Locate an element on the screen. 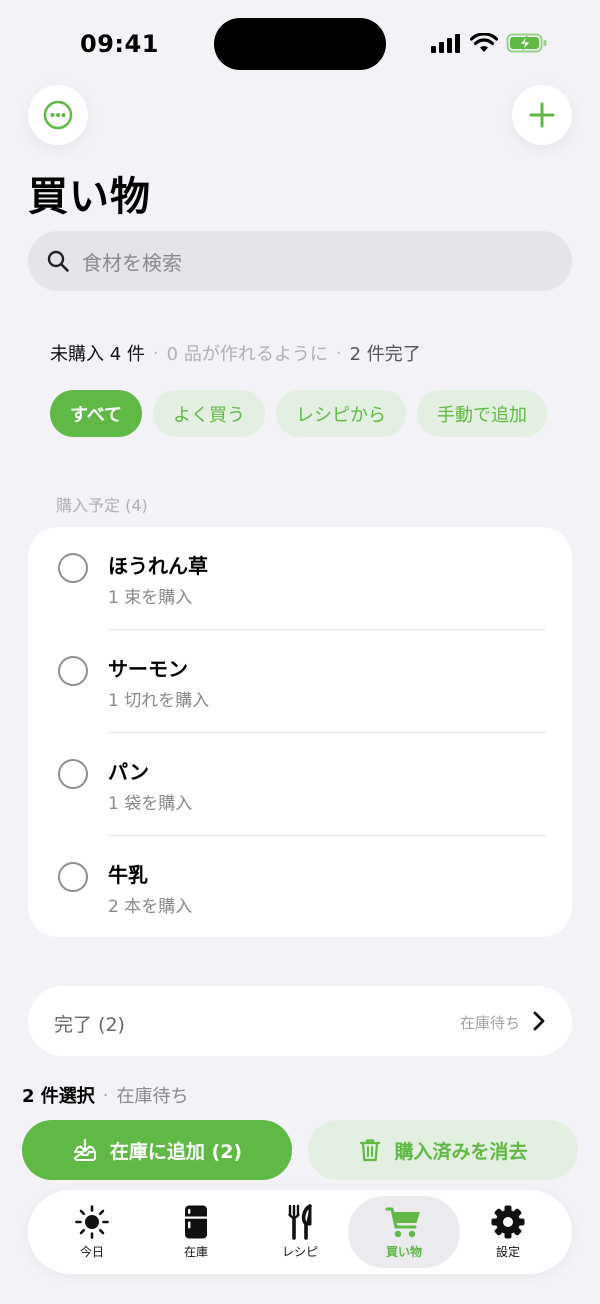 The width and height of the screenshot is (600, 1304). search-placeholder: 食材を検索 is located at coordinates (132, 262).